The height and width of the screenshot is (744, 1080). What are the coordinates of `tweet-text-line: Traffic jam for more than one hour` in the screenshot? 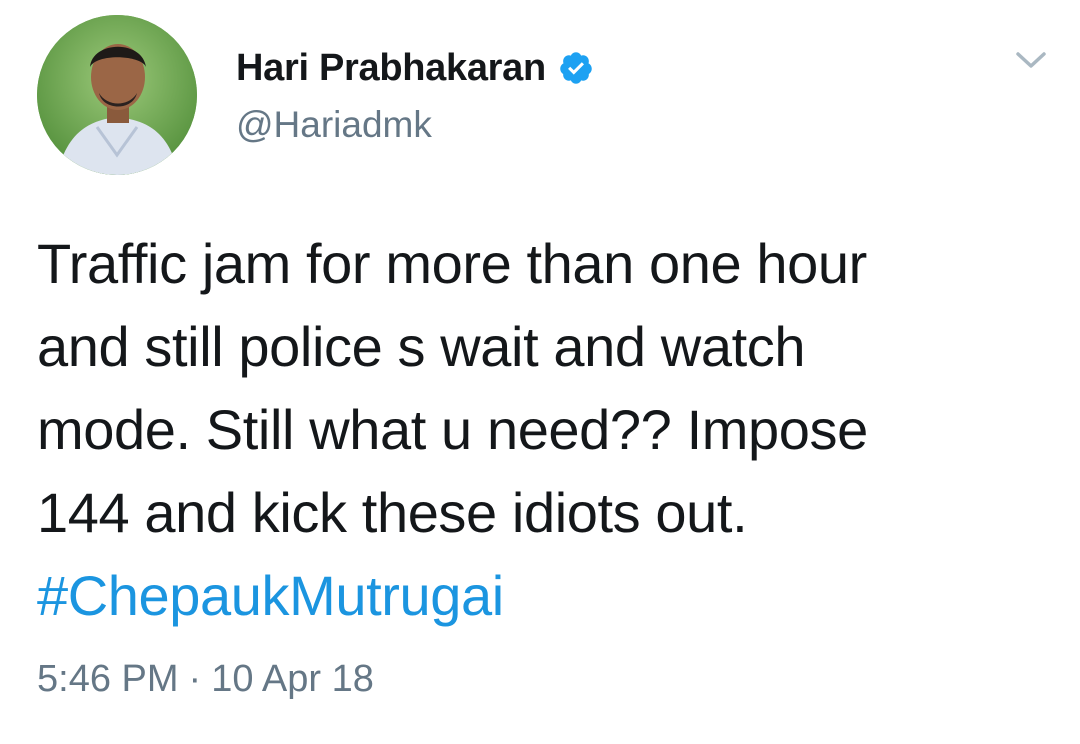 It's located at (452, 263).